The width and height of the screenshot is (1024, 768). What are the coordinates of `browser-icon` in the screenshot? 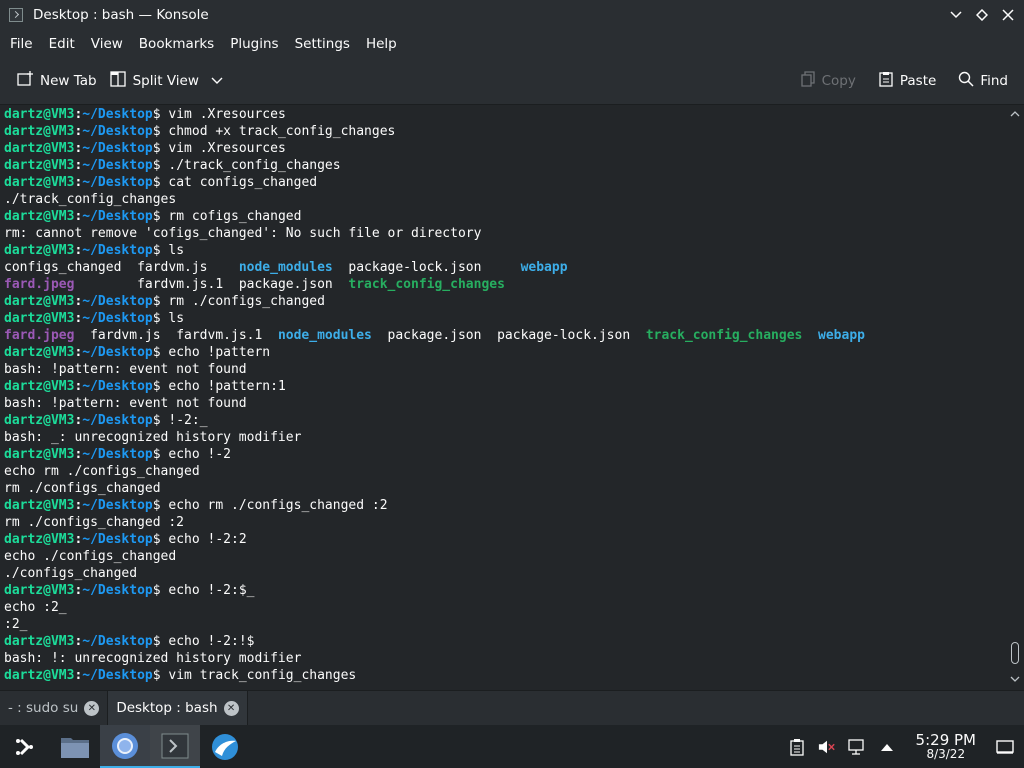 It's located at (225, 746).